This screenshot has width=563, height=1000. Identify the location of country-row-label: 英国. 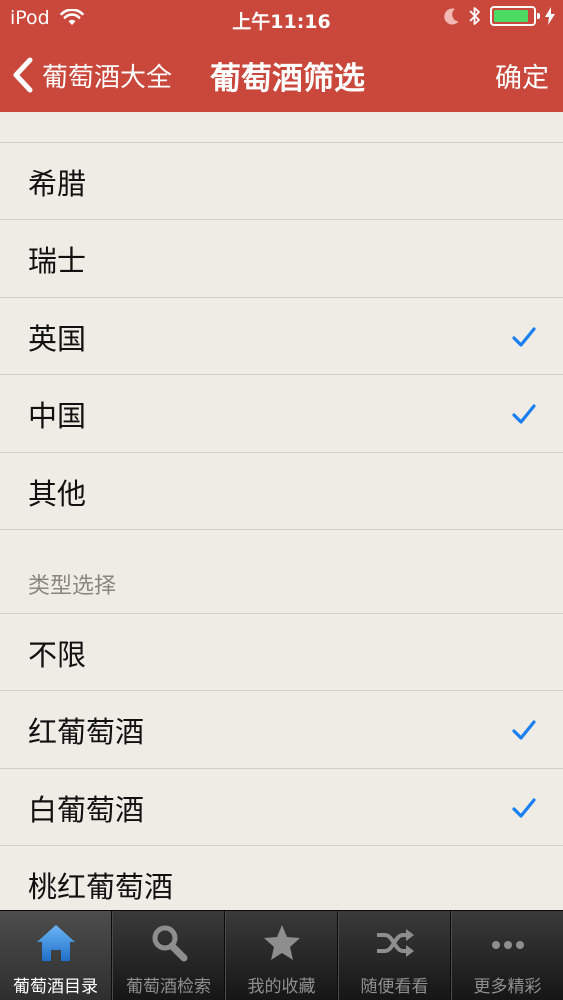
(57, 338).